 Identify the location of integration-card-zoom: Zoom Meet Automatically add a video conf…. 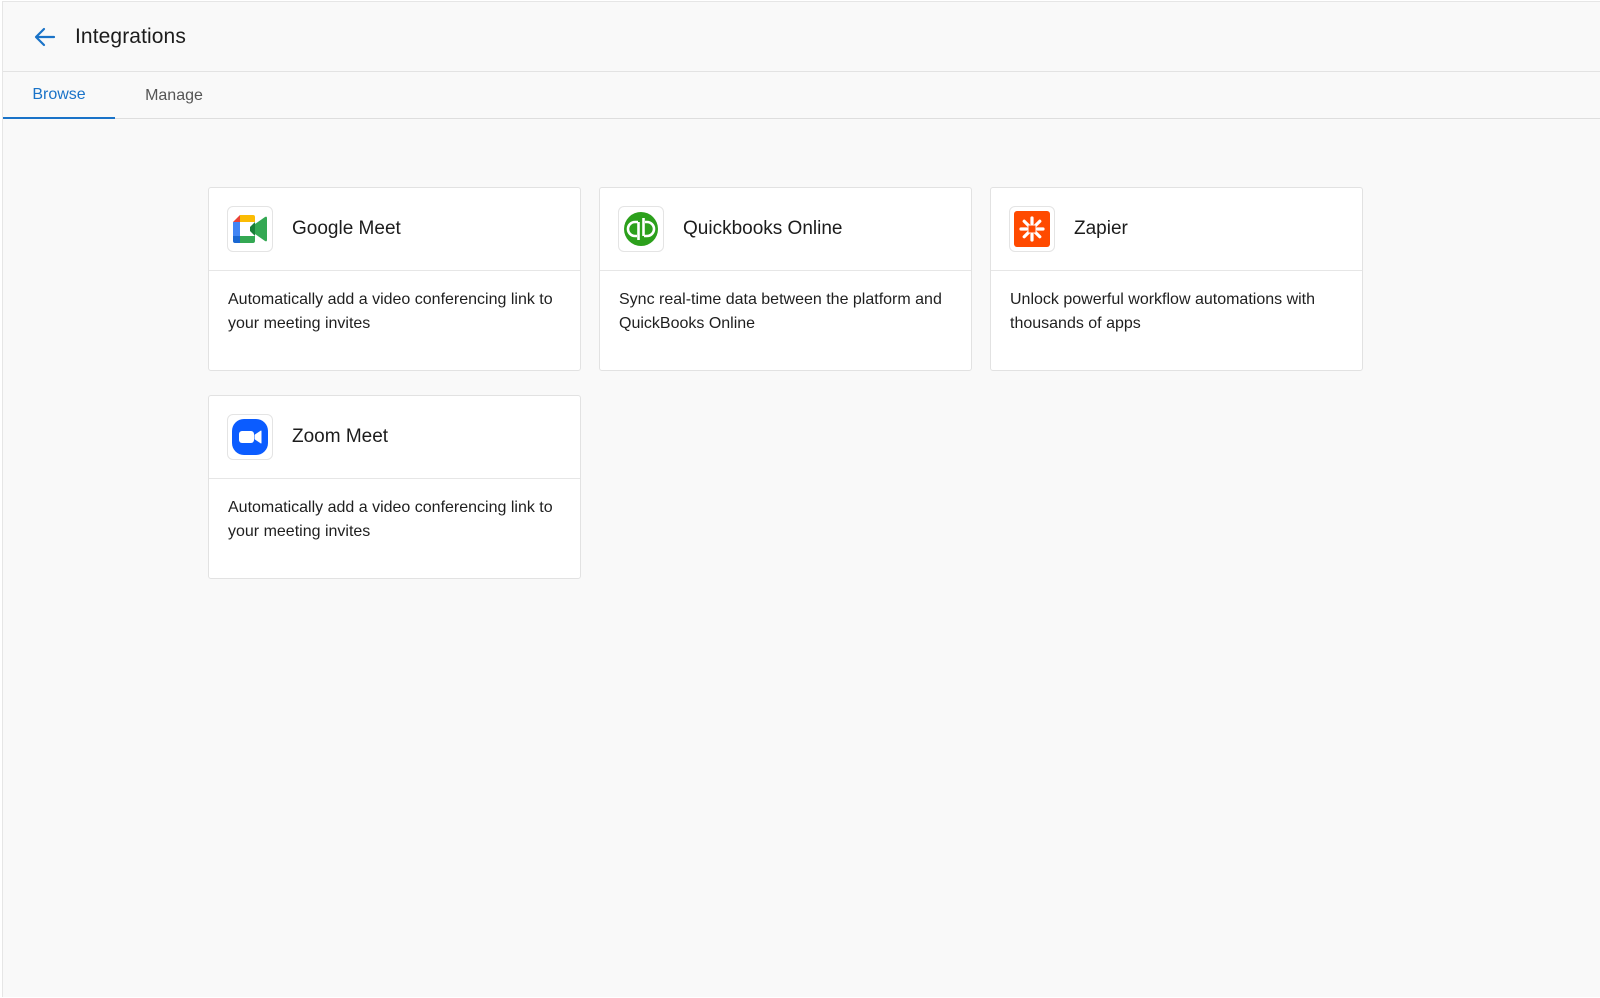
(394, 487).